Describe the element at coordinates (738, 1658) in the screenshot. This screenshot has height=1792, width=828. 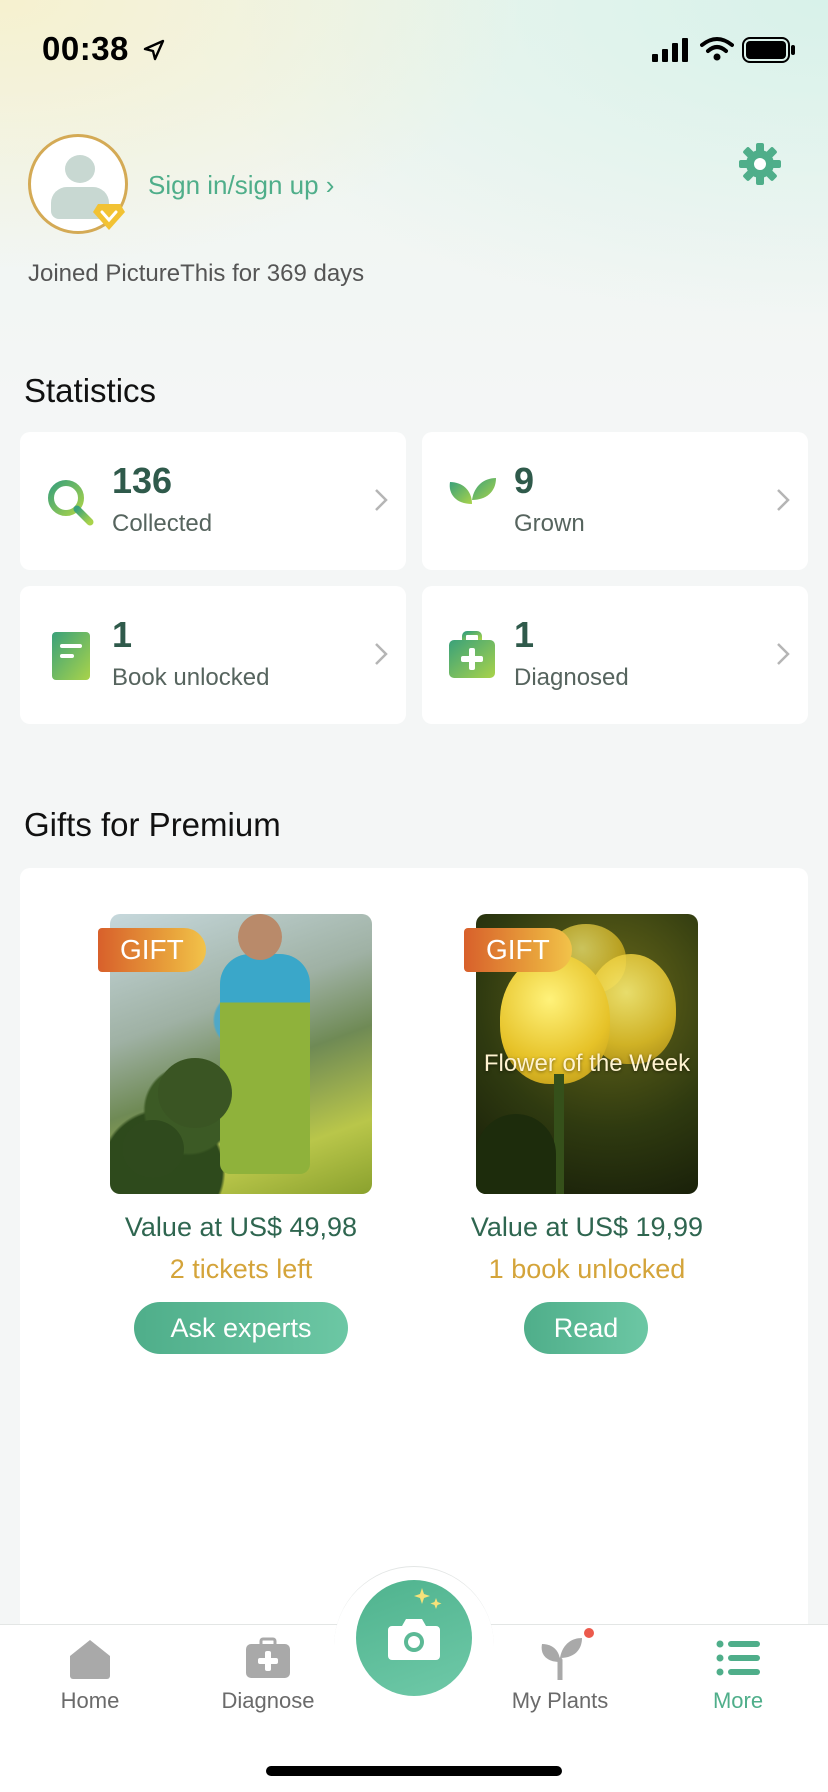
I see `menu-icon` at that location.